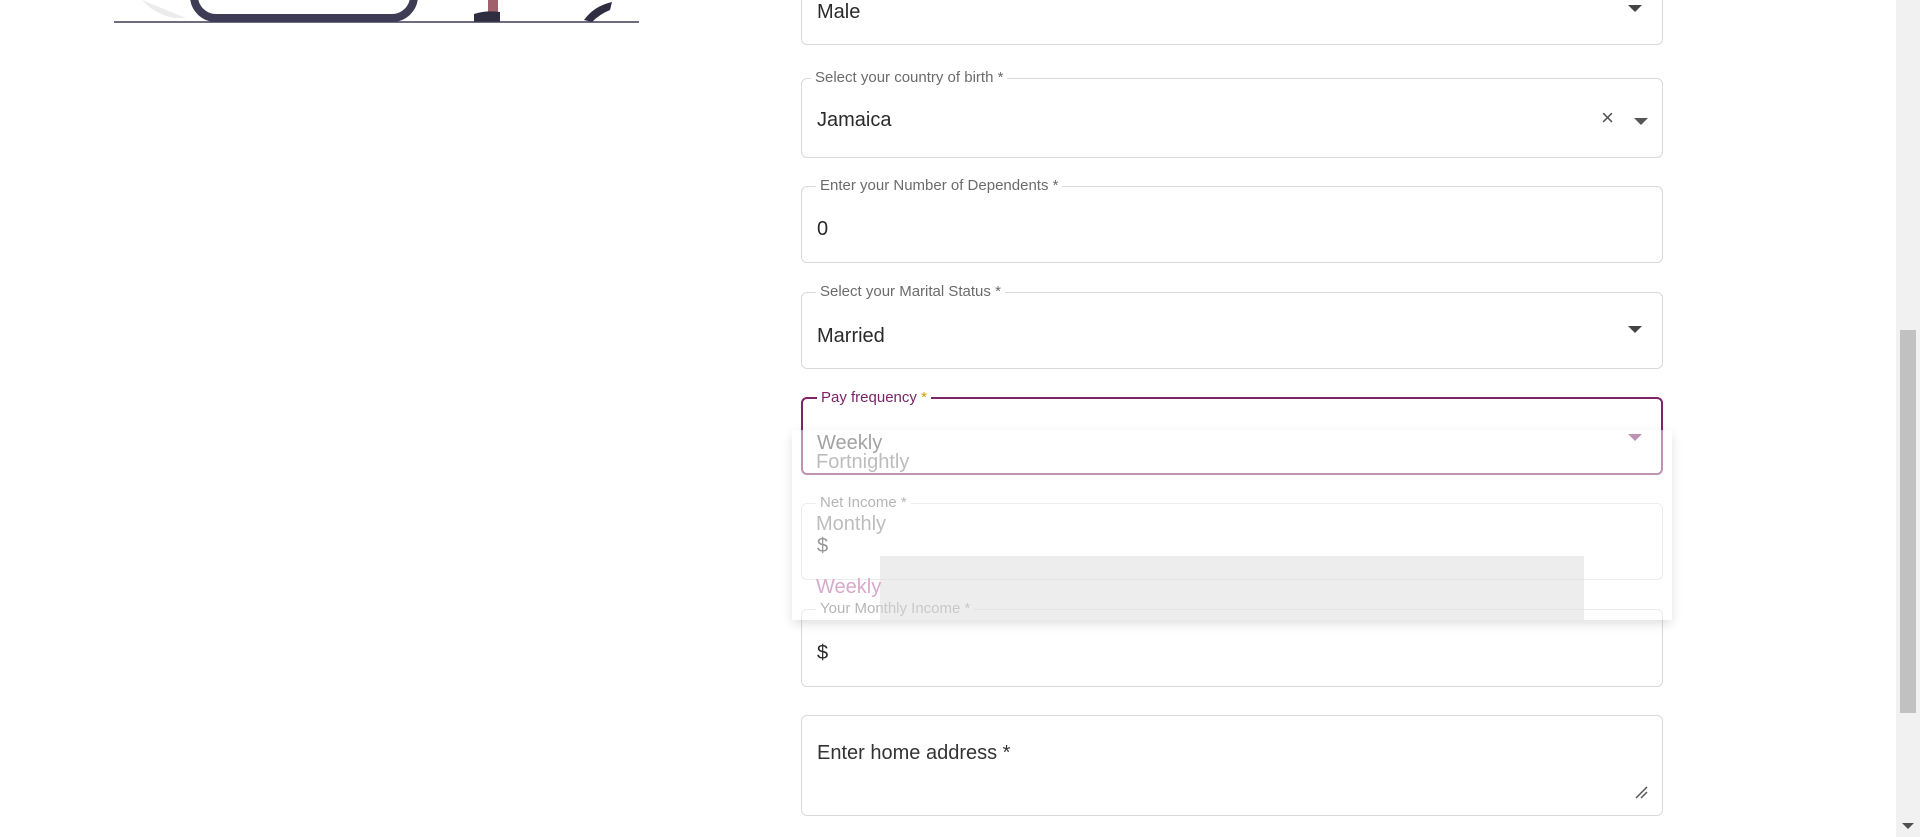  What do you see at coordinates (1232, 765) in the screenshot?
I see `home-address-textarea: Enter home address *` at bounding box center [1232, 765].